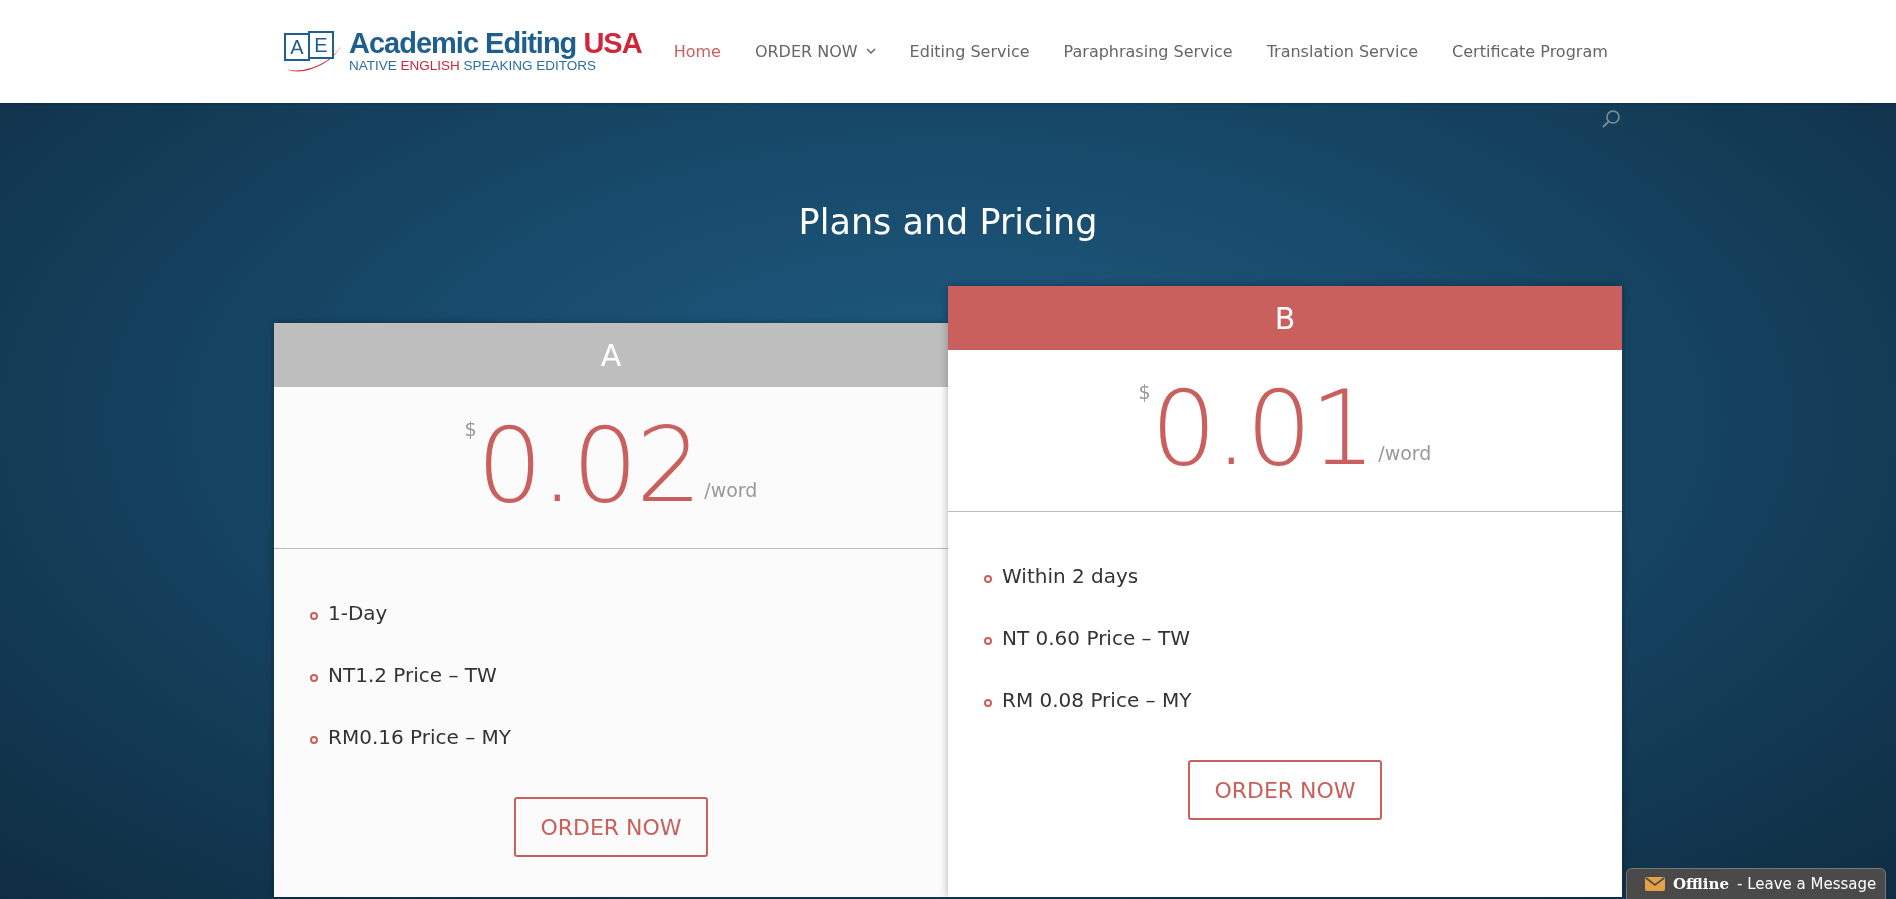 Image resolution: width=1896 pixels, height=899 pixels. What do you see at coordinates (948, 222) in the screenshot?
I see `section-title: Plans and Pricing` at bounding box center [948, 222].